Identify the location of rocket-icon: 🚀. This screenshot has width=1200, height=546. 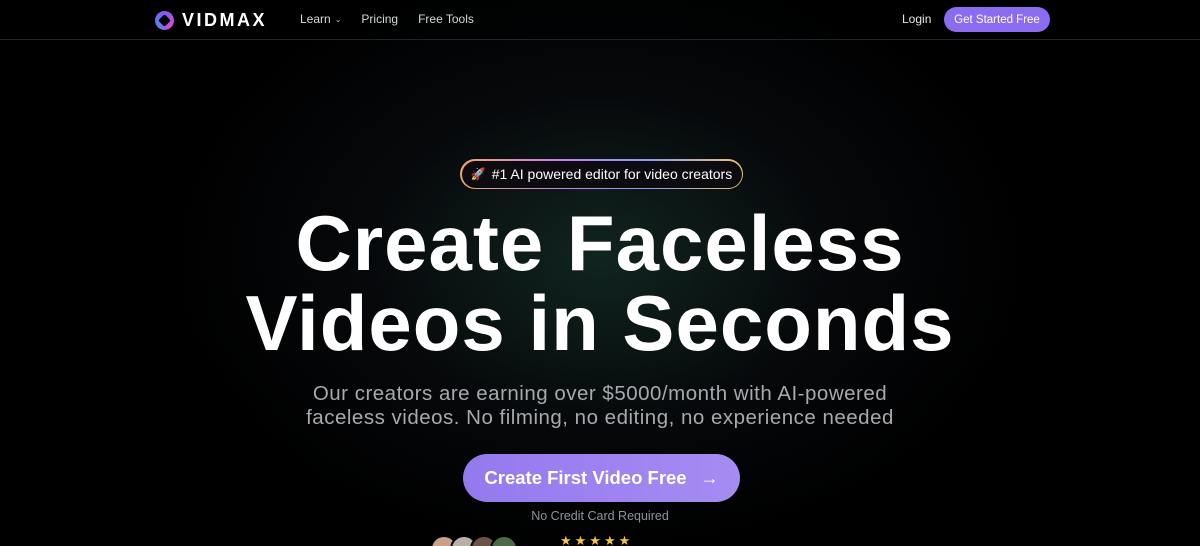
(478, 174).